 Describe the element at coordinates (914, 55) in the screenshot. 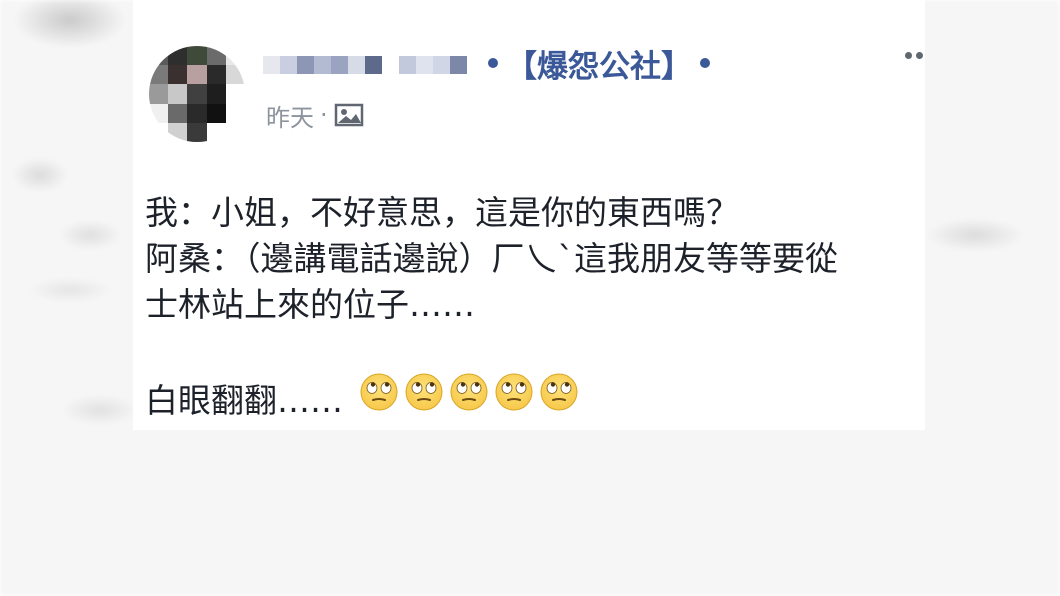

I see `more-options-icon` at that location.